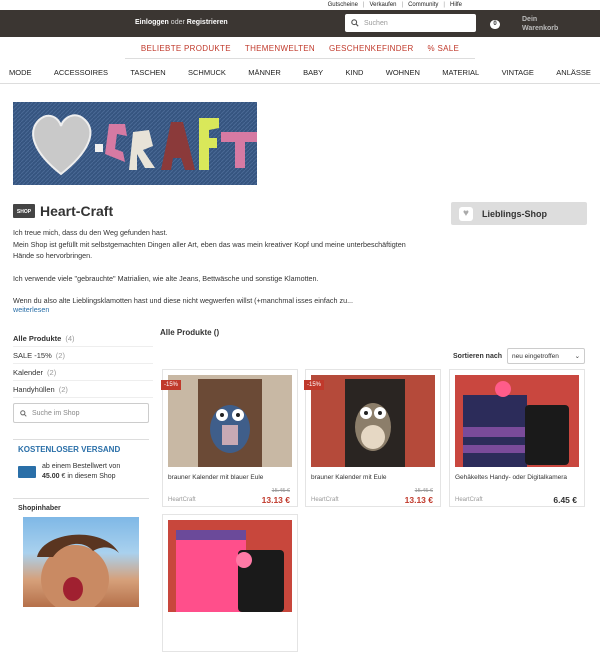 The height and width of the screenshot is (652, 600). I want to click on product-price: 13.13 €, so click(418, 500).